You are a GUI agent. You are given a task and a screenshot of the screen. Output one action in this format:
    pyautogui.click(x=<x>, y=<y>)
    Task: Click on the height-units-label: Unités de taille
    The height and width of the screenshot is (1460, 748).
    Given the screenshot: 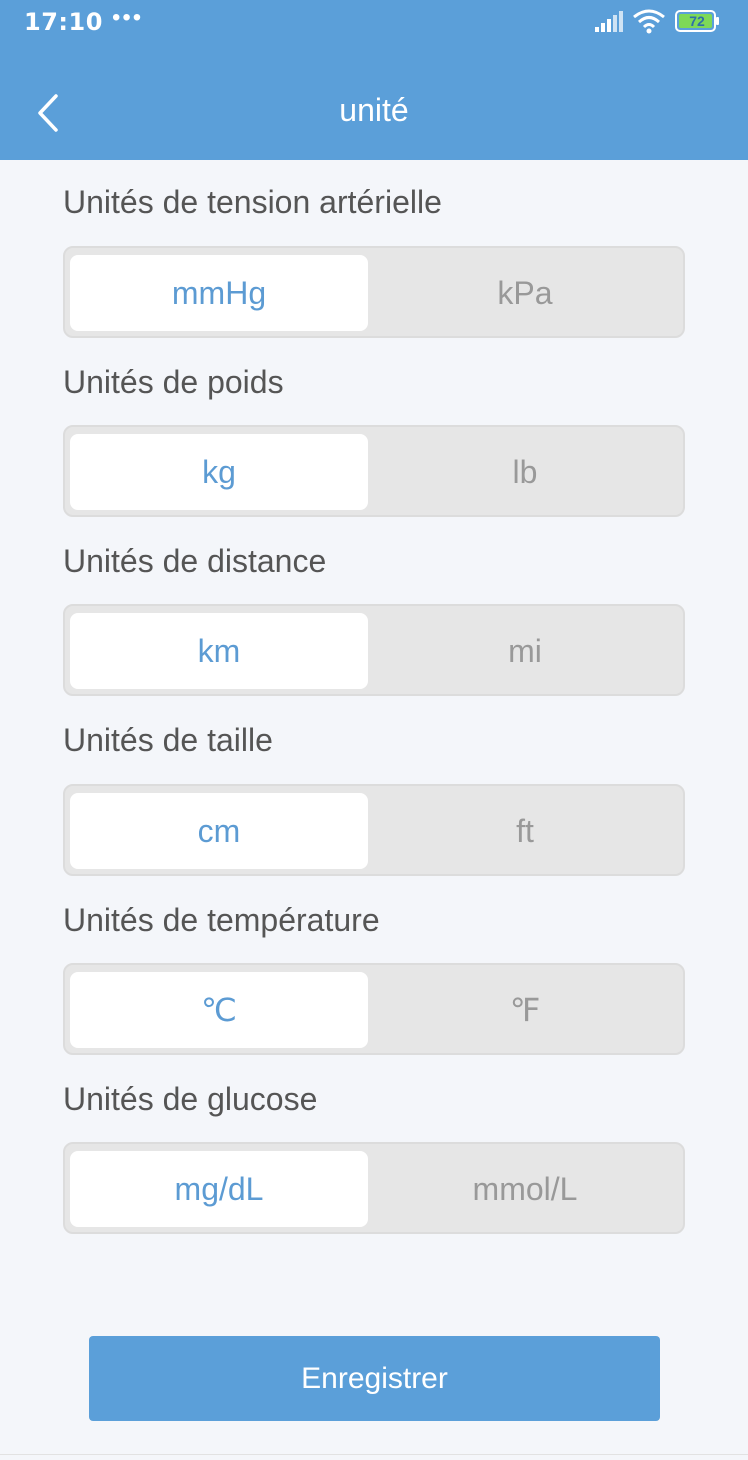 What is the action you would take?
    pyautogui.click(x=168, y=740)
    